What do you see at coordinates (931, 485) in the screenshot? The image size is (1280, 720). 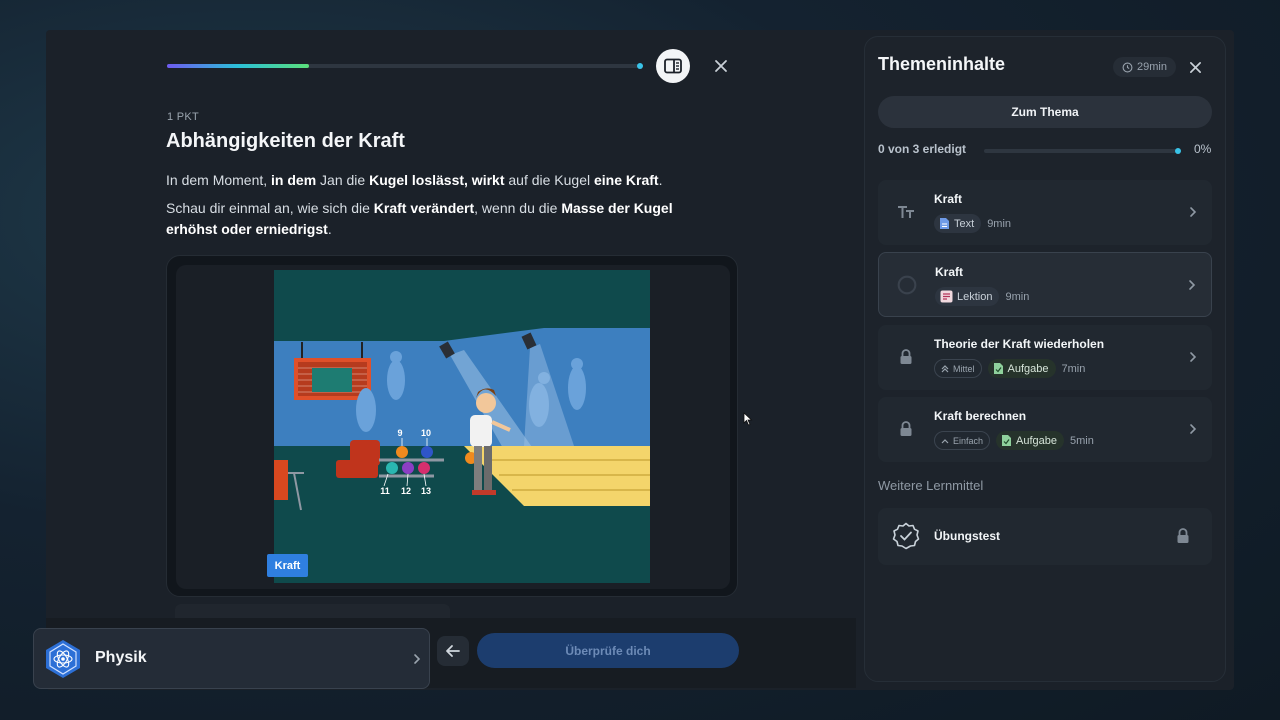 I see `more-resources-heading: Weitere Lernmittel` at bounding box center [931, 485].